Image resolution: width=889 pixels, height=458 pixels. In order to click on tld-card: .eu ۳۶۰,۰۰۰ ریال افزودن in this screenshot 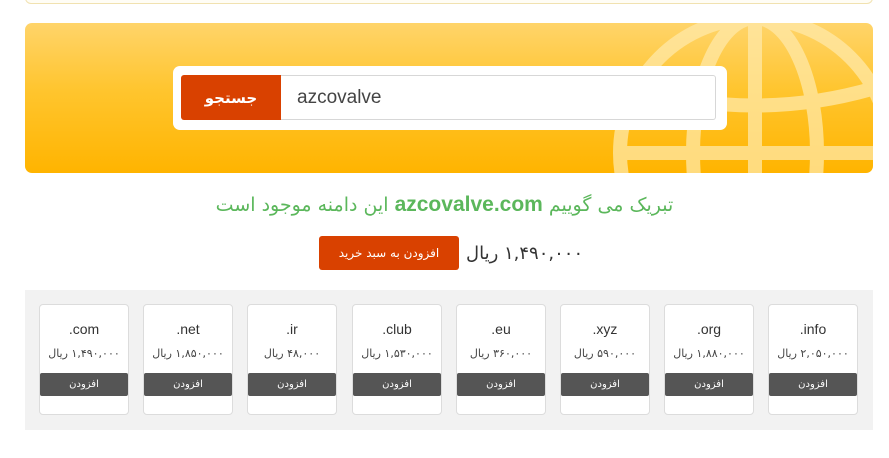, I will do `click(501, 359)`.